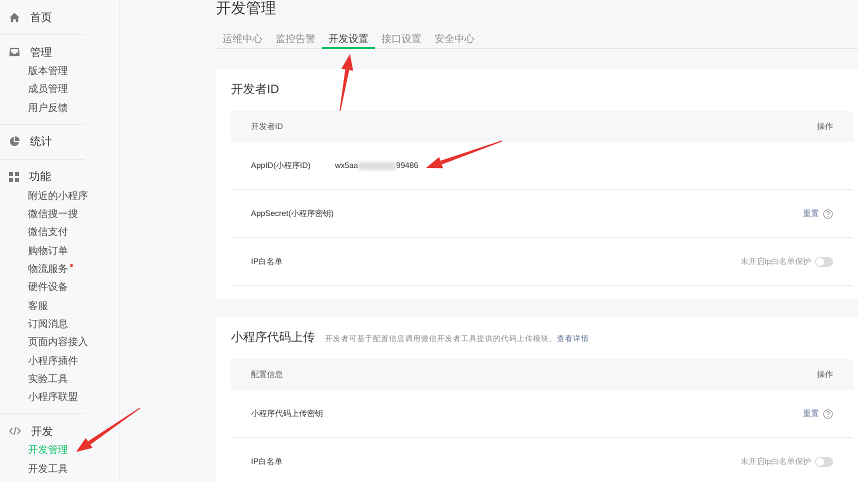 This screenshot has height=482, width=858. I want to click on column-header: 开发者ID, so click(267, 126).